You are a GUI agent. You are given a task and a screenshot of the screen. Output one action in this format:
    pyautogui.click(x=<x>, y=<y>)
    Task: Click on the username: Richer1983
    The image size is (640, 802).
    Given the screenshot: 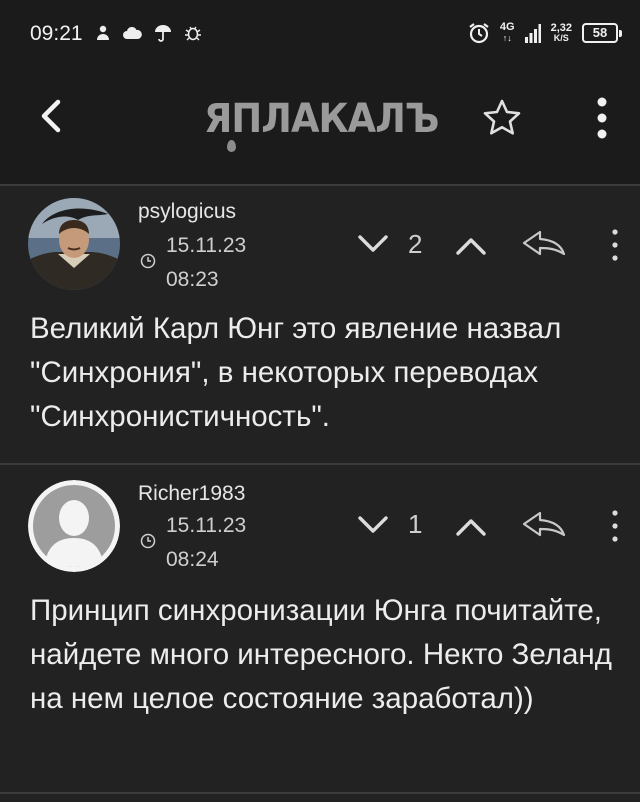 What is the action you would take?
    pyautogui.click(x=191, y=494)
    